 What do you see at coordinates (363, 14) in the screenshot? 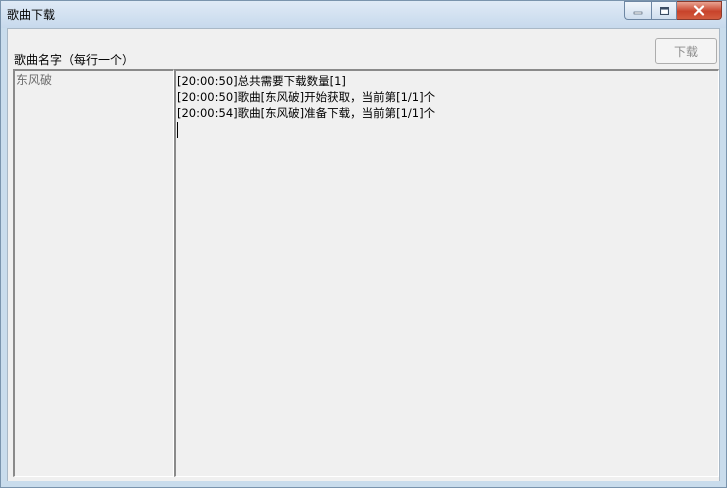
I see `title-bar: 歌曲下载` at bounding box center [363, 14].